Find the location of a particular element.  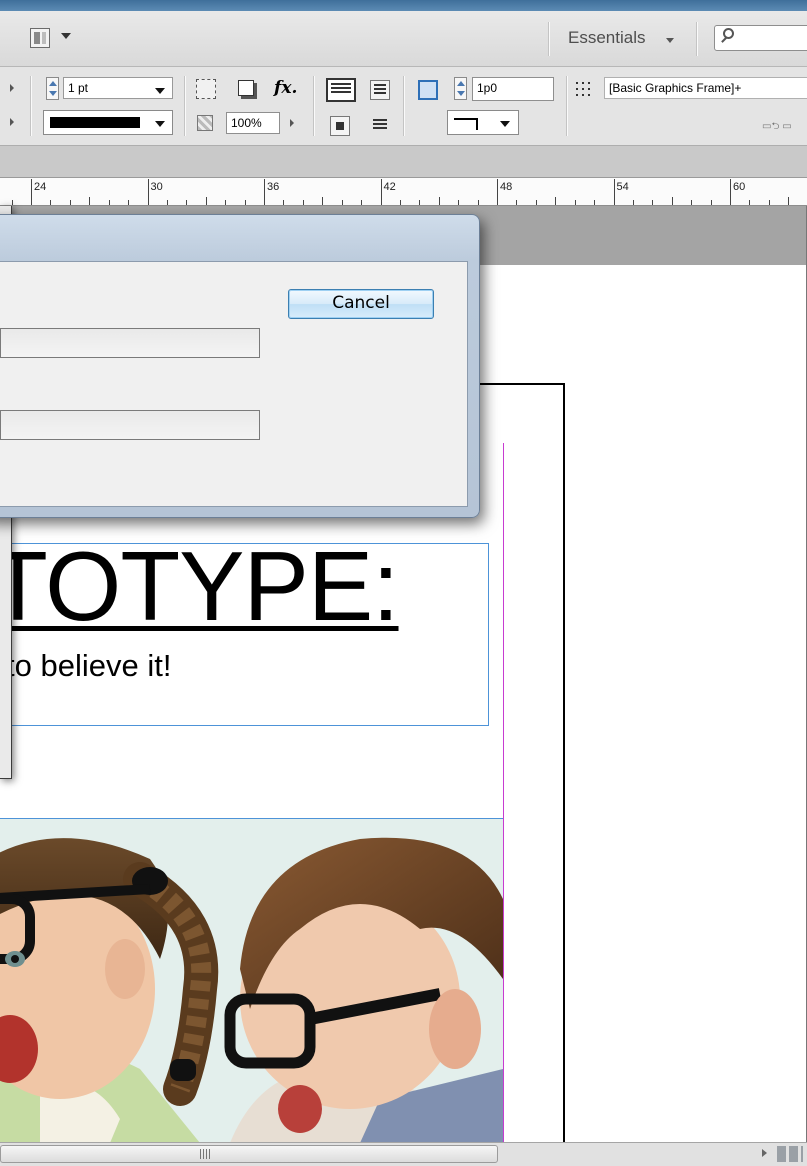

object-style-dropdown: [Basic Graphics Frame]+ is located at coordinates (705, 88).